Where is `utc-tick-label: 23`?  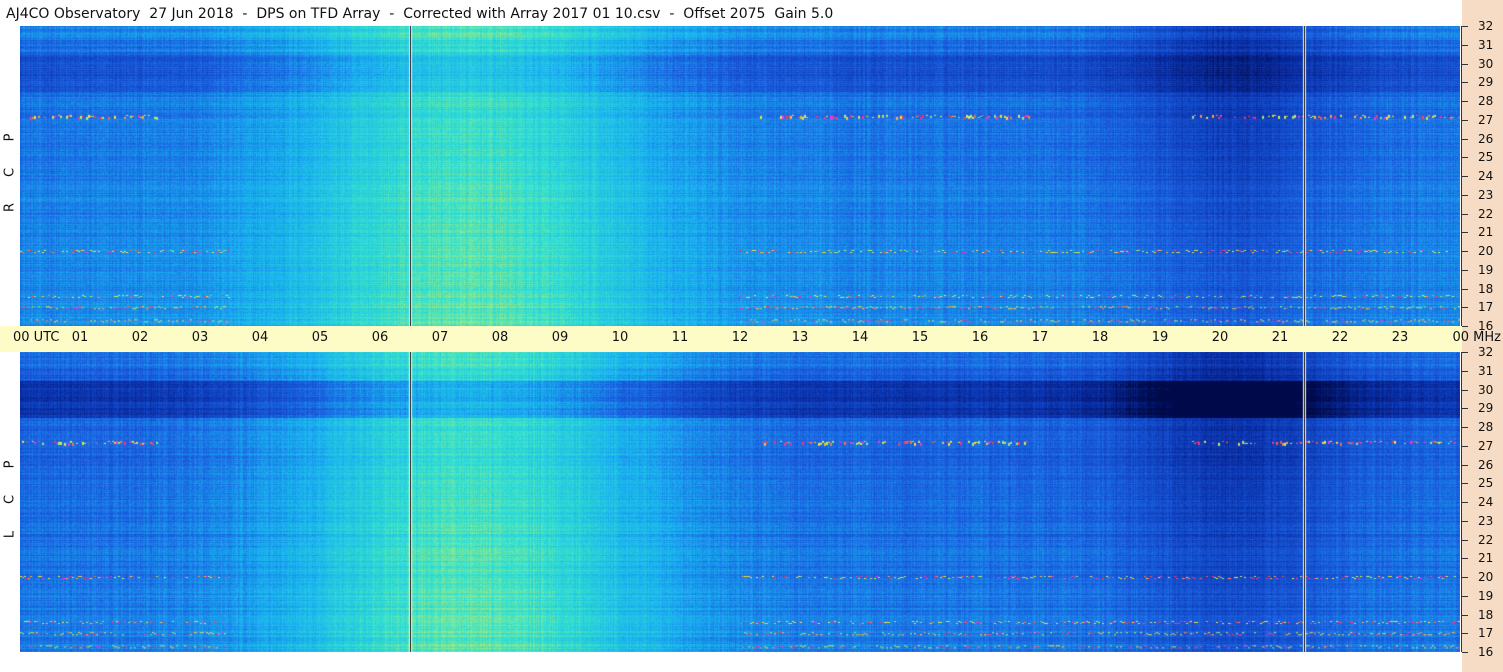
utc-tick-label: 23 is located at coordinates (1400, 337).